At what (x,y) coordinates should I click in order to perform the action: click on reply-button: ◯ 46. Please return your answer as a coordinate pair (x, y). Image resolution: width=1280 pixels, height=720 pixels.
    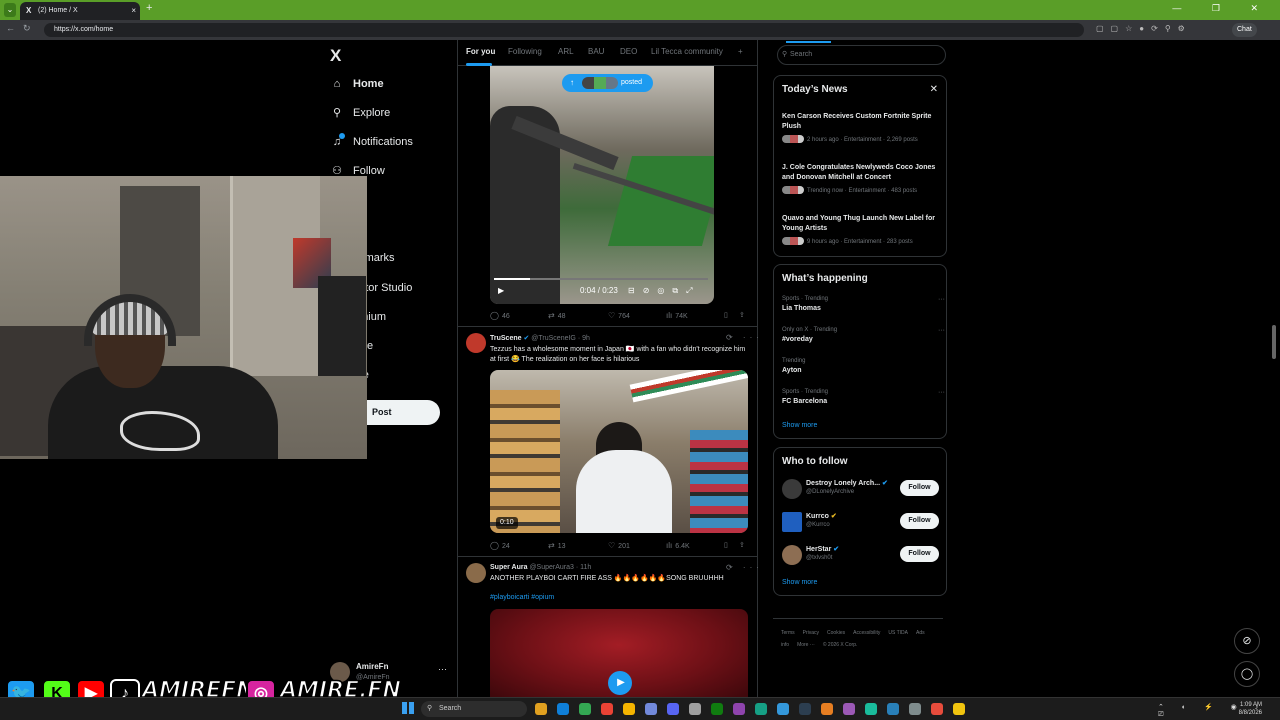
    Looking at the image, I should click on (500, 315).